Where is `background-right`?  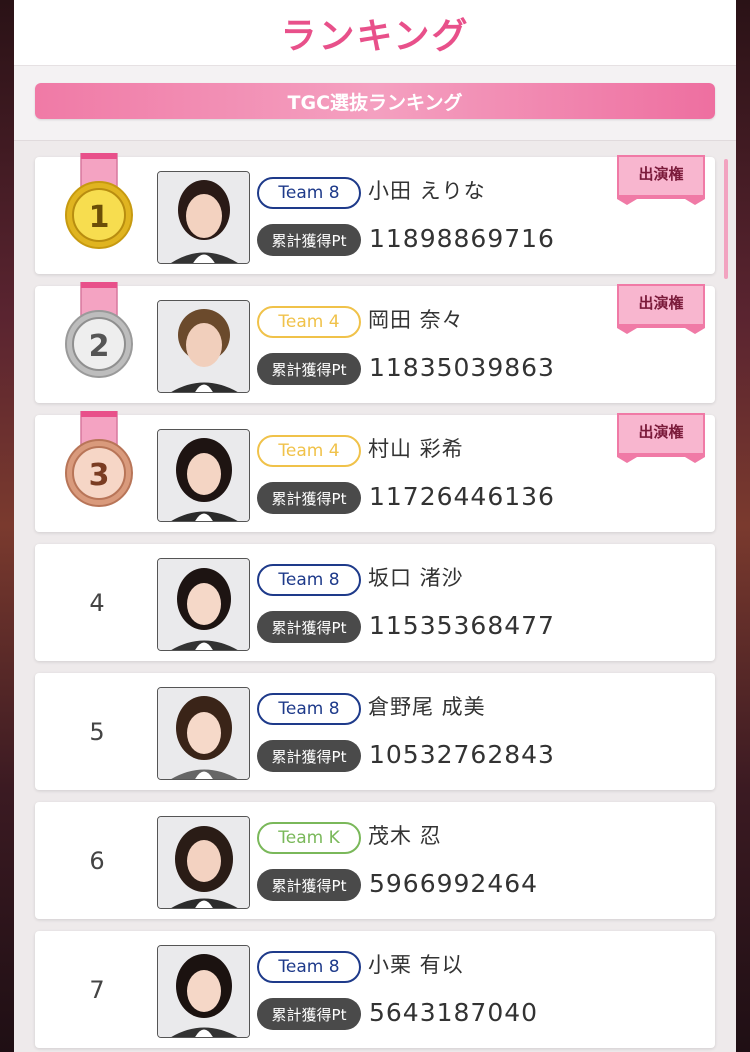
background-right is located at coordinates (742, 526).